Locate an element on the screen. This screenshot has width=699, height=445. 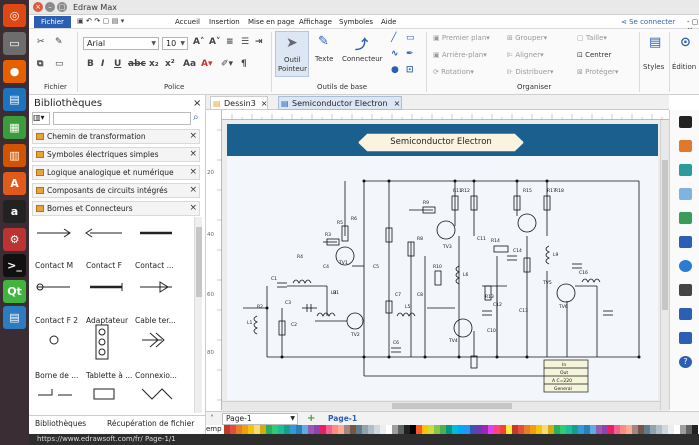
horizontal-scrollbar is located at coordinates (441, 405).